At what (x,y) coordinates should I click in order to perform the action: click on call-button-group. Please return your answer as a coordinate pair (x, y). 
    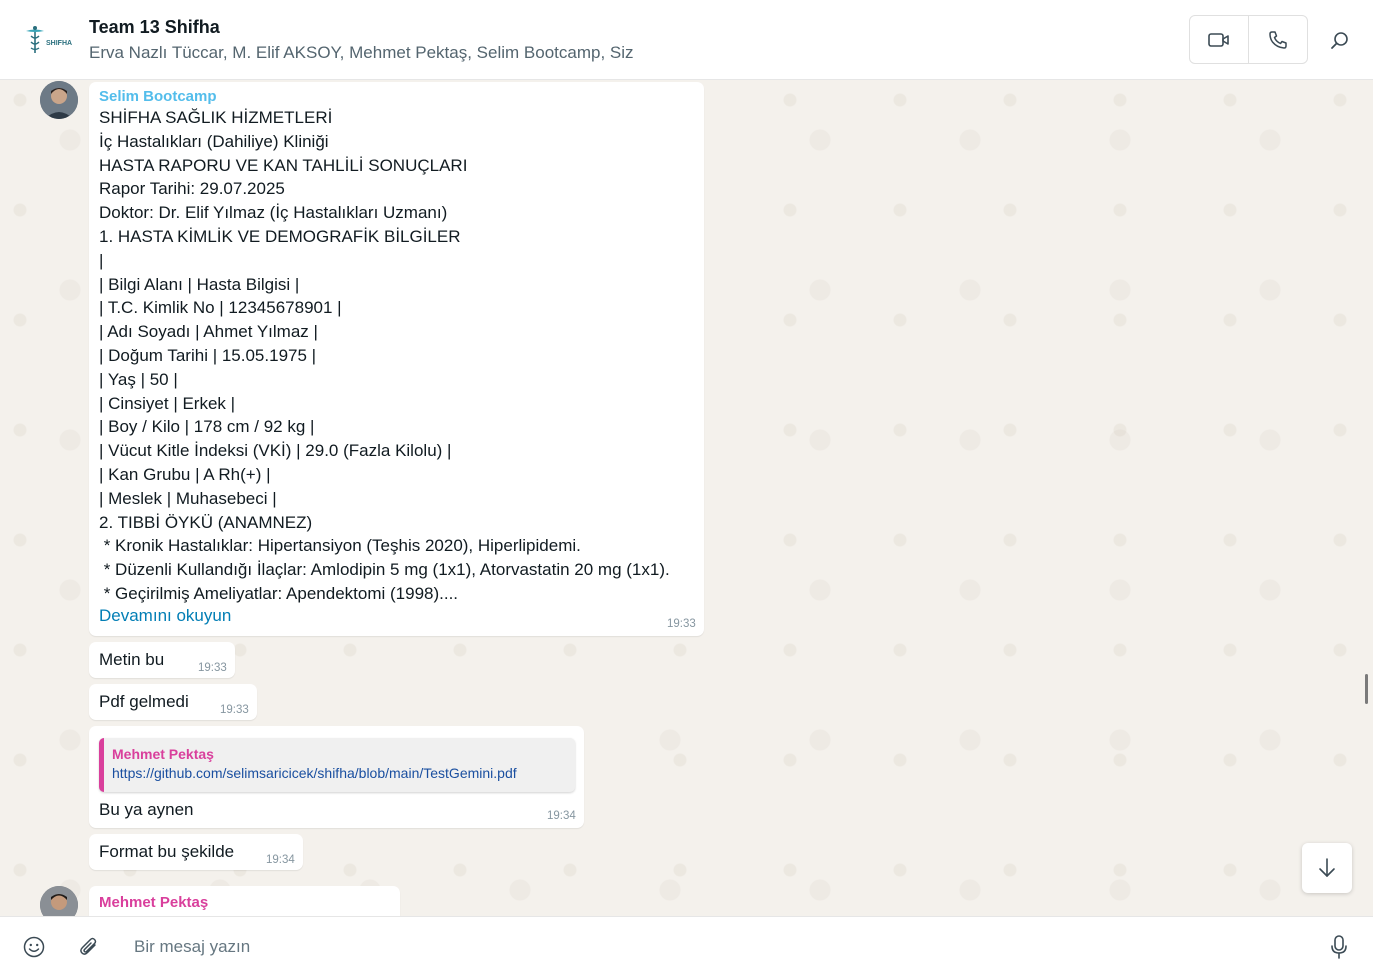
    Looking at the image, I should click on (1248, 39).